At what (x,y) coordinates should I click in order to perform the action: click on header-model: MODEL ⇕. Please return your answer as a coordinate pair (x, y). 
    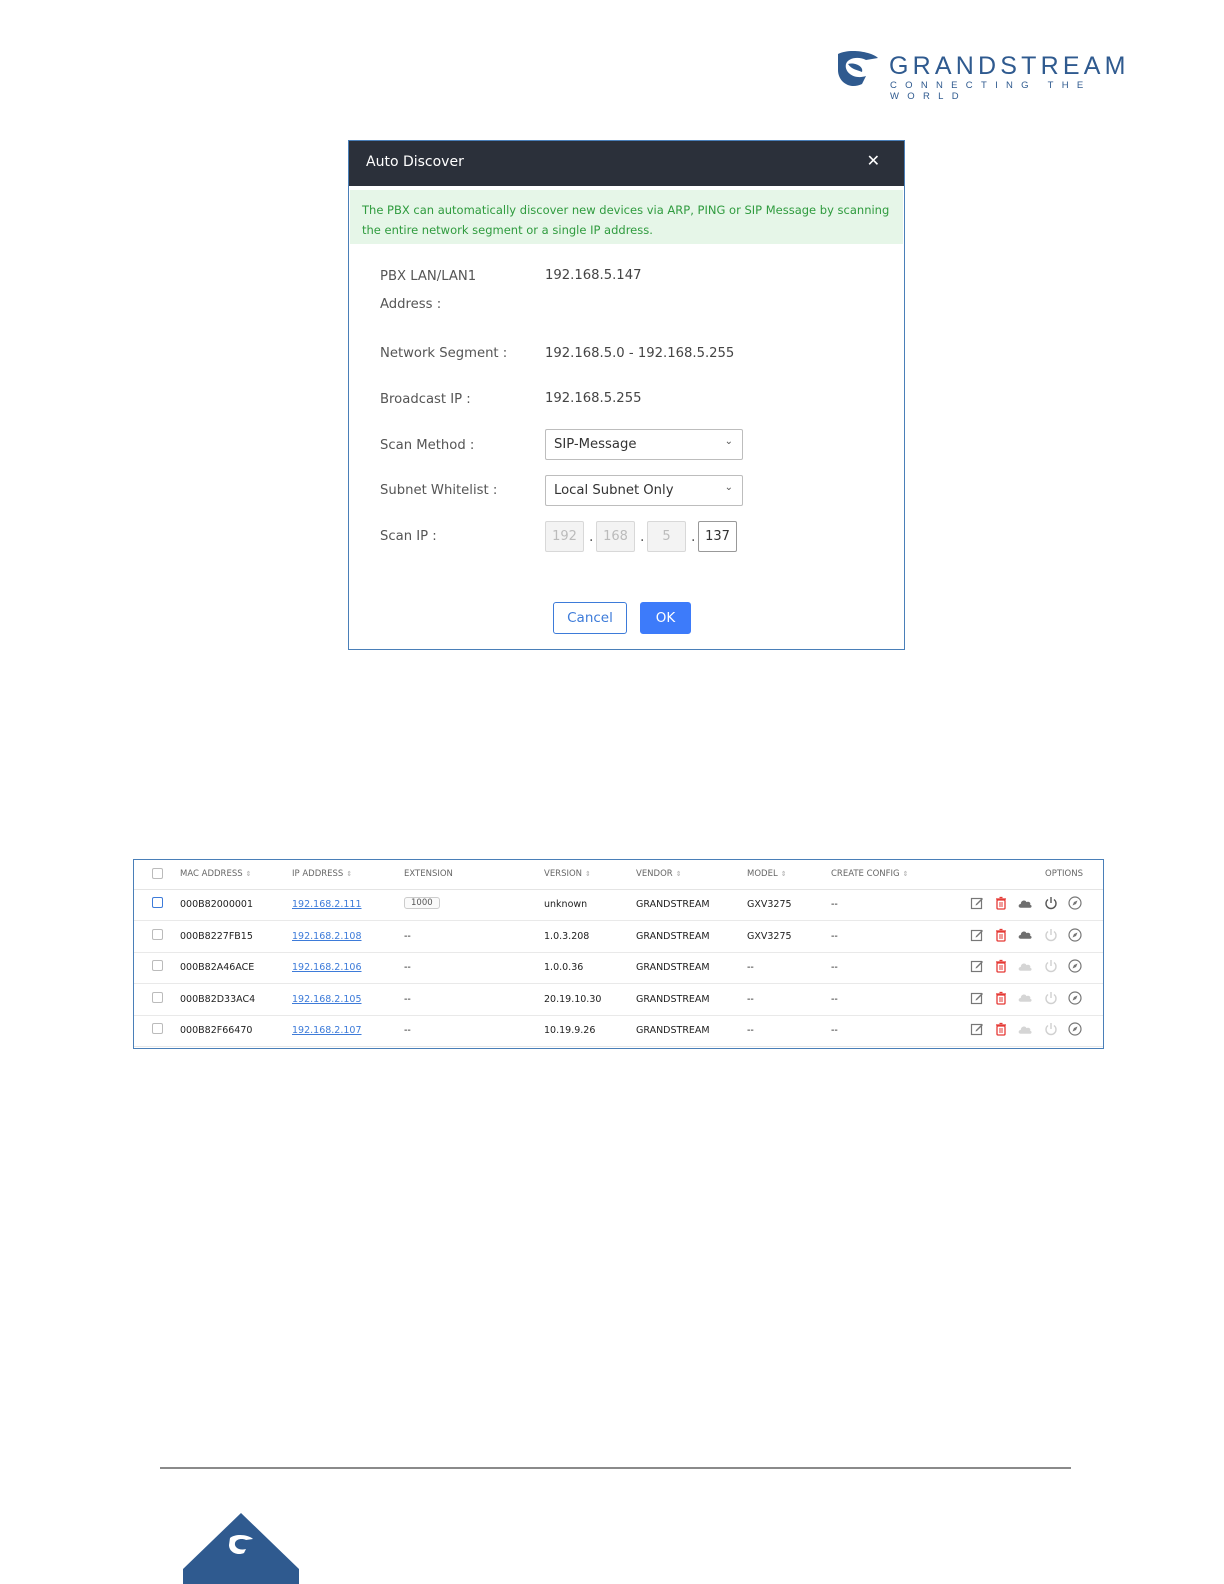
    Looking at the image, I should click on (767, 874).